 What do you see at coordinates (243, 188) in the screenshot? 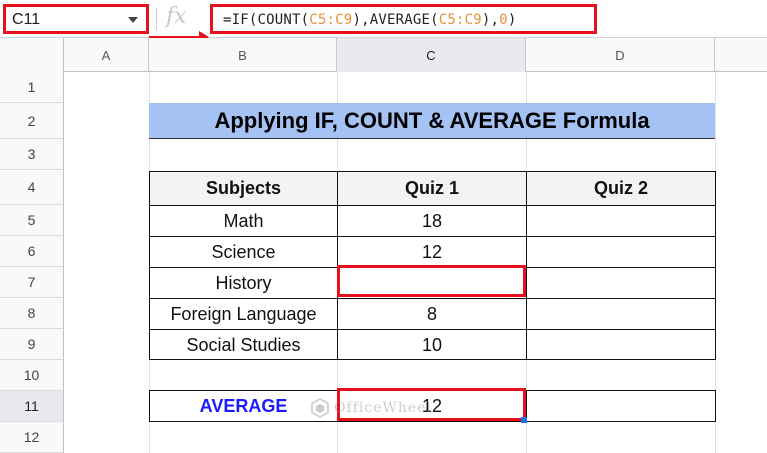
I see `table-header-subjects: Subjects` at bounding box center [243, 188].